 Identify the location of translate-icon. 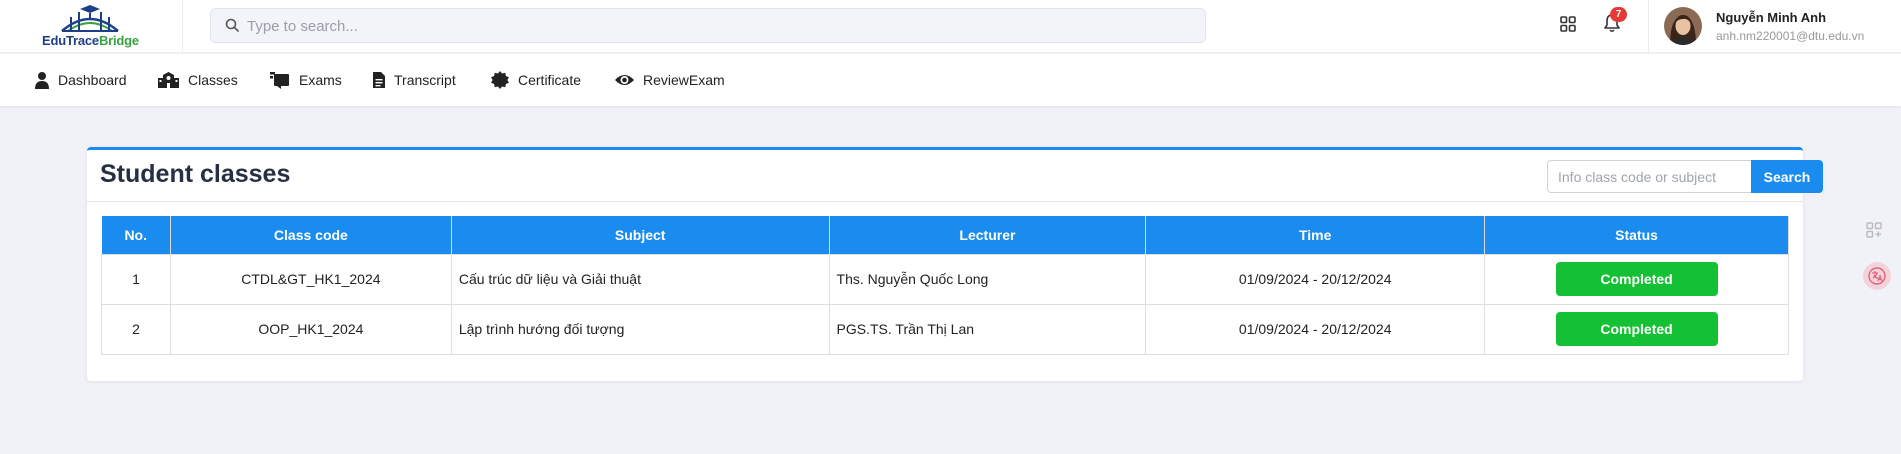
(1877, 276).